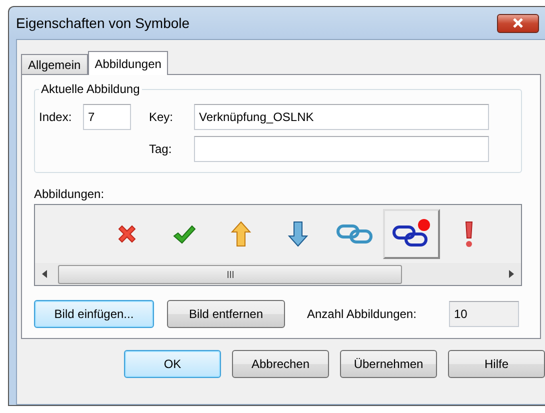  I want to click on tab: Abbildungen, so click(128, 63).